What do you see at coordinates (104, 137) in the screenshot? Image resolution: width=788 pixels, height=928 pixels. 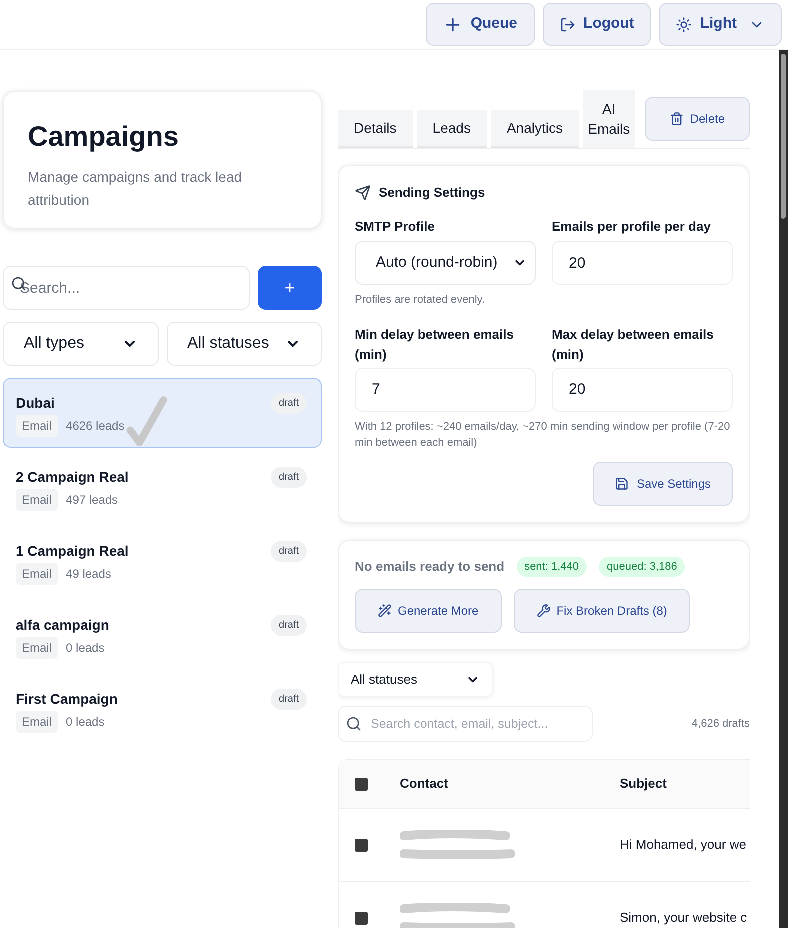 I see `page-title: Campaigns` at bounding box center [104, 137].